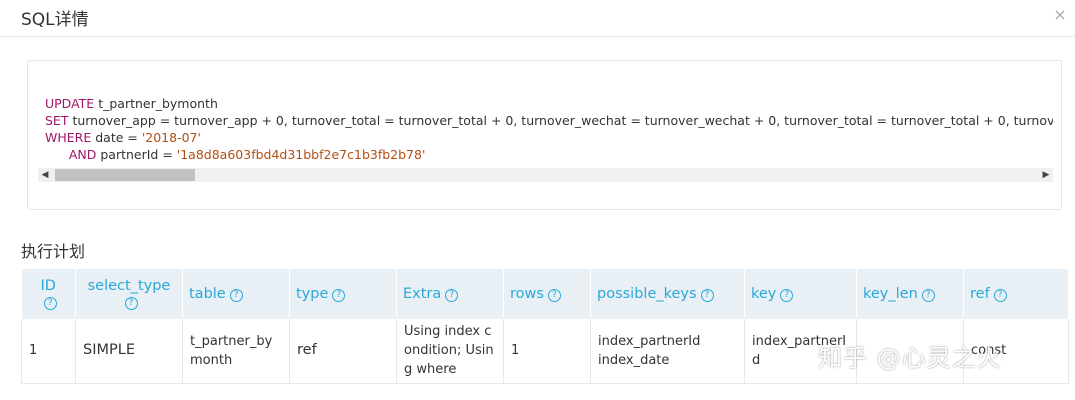 The height and width of the screenshot is (400, 1075). I want to click on col-header-type: type?, so click(343, 294).